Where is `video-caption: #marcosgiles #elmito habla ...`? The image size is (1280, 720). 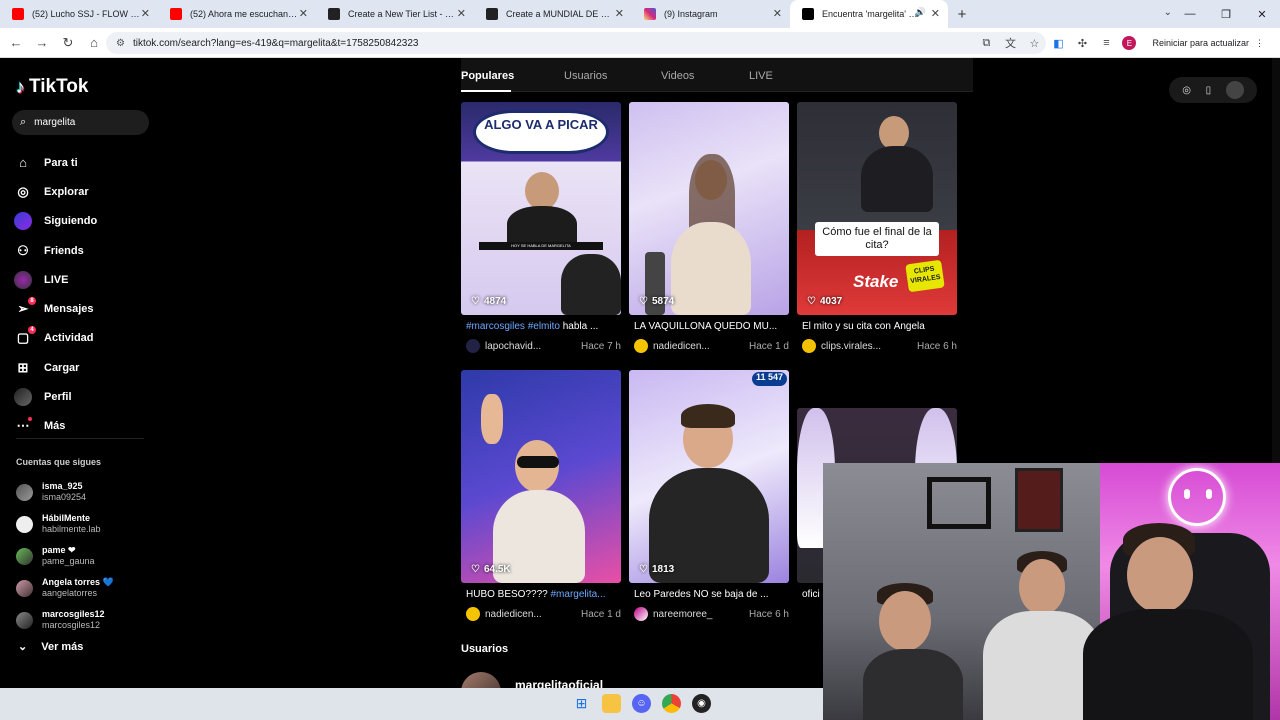 video-caption: #marcosgiles #elmito habla ... is located at coordinates (543, 326).